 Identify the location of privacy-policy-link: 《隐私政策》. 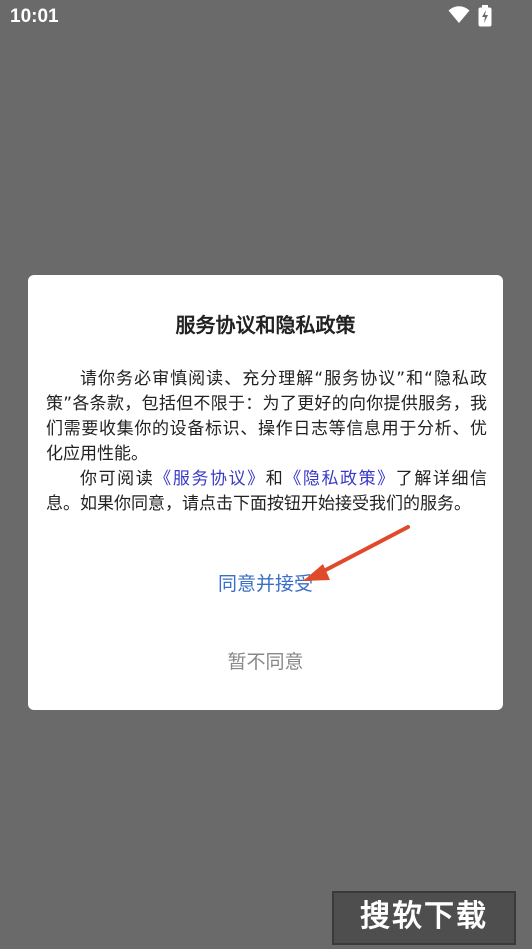
(339, 479).